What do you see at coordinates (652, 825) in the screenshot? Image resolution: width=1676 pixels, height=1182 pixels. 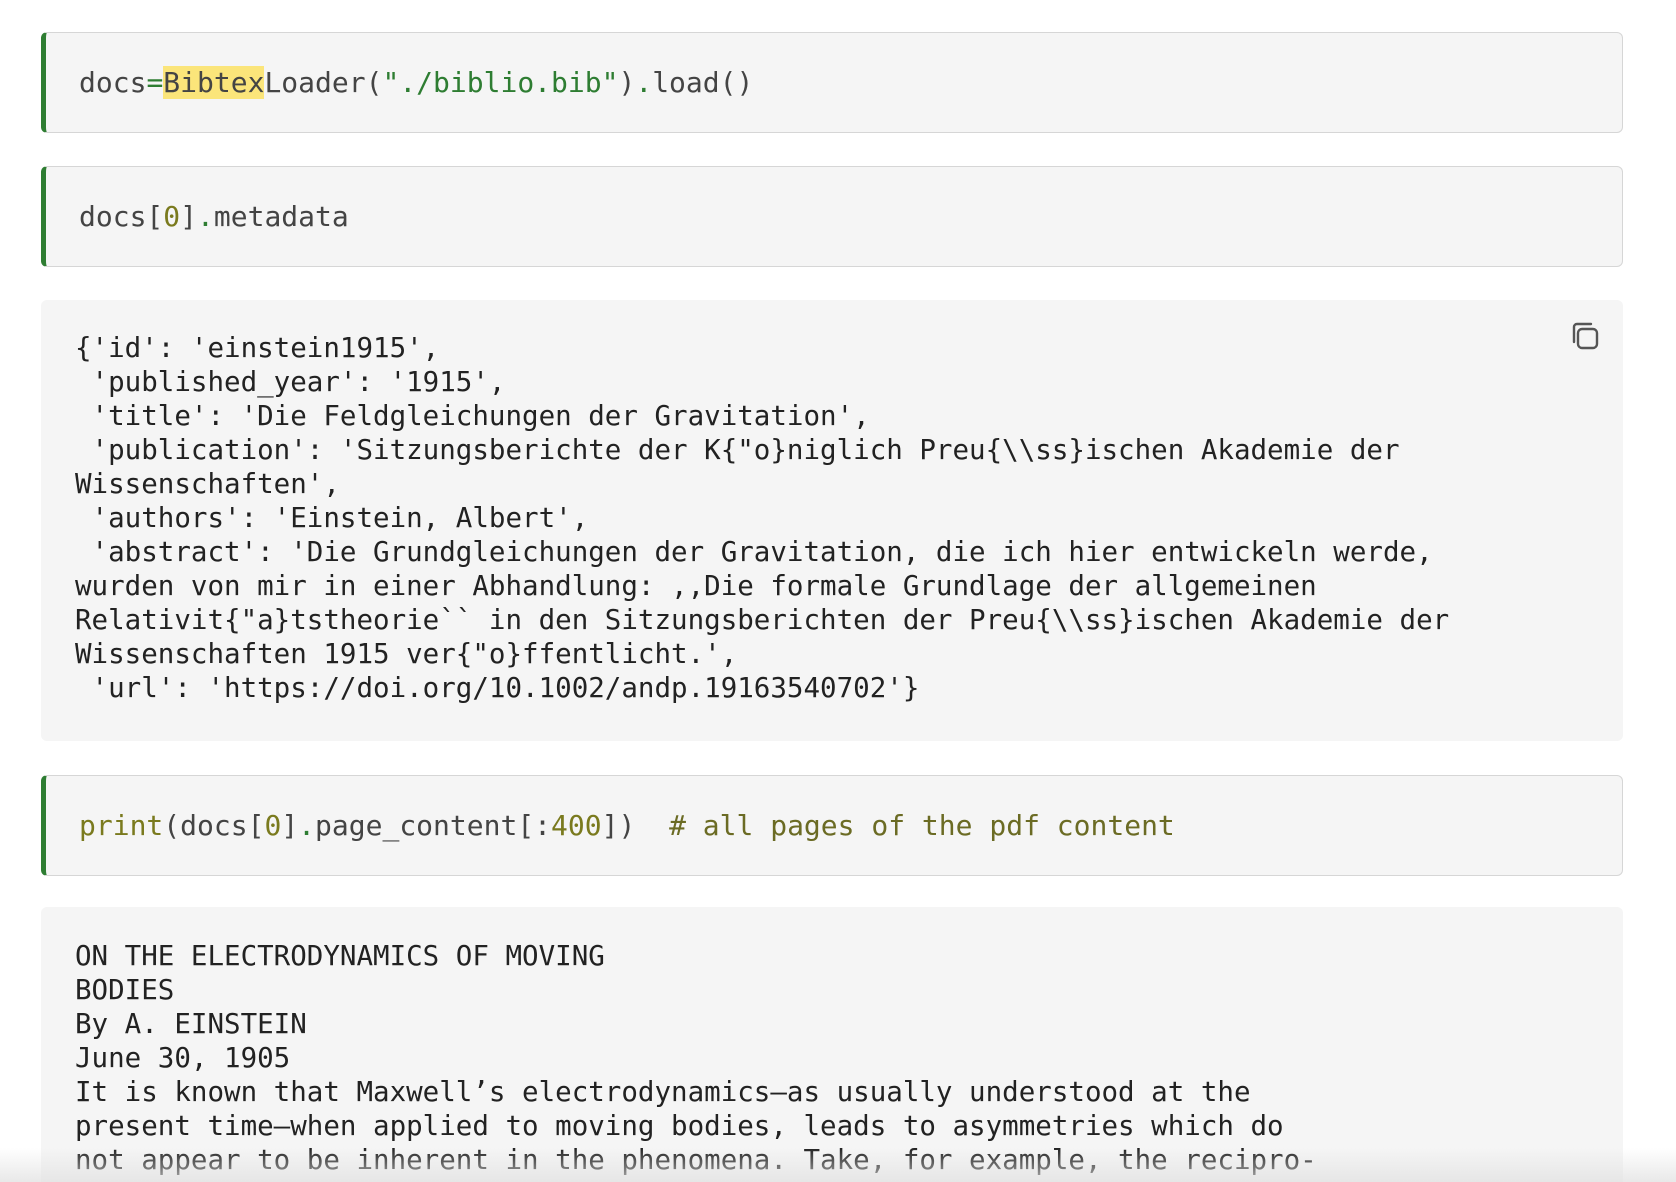 I see `code-gap` at bounding box center [652, 825].